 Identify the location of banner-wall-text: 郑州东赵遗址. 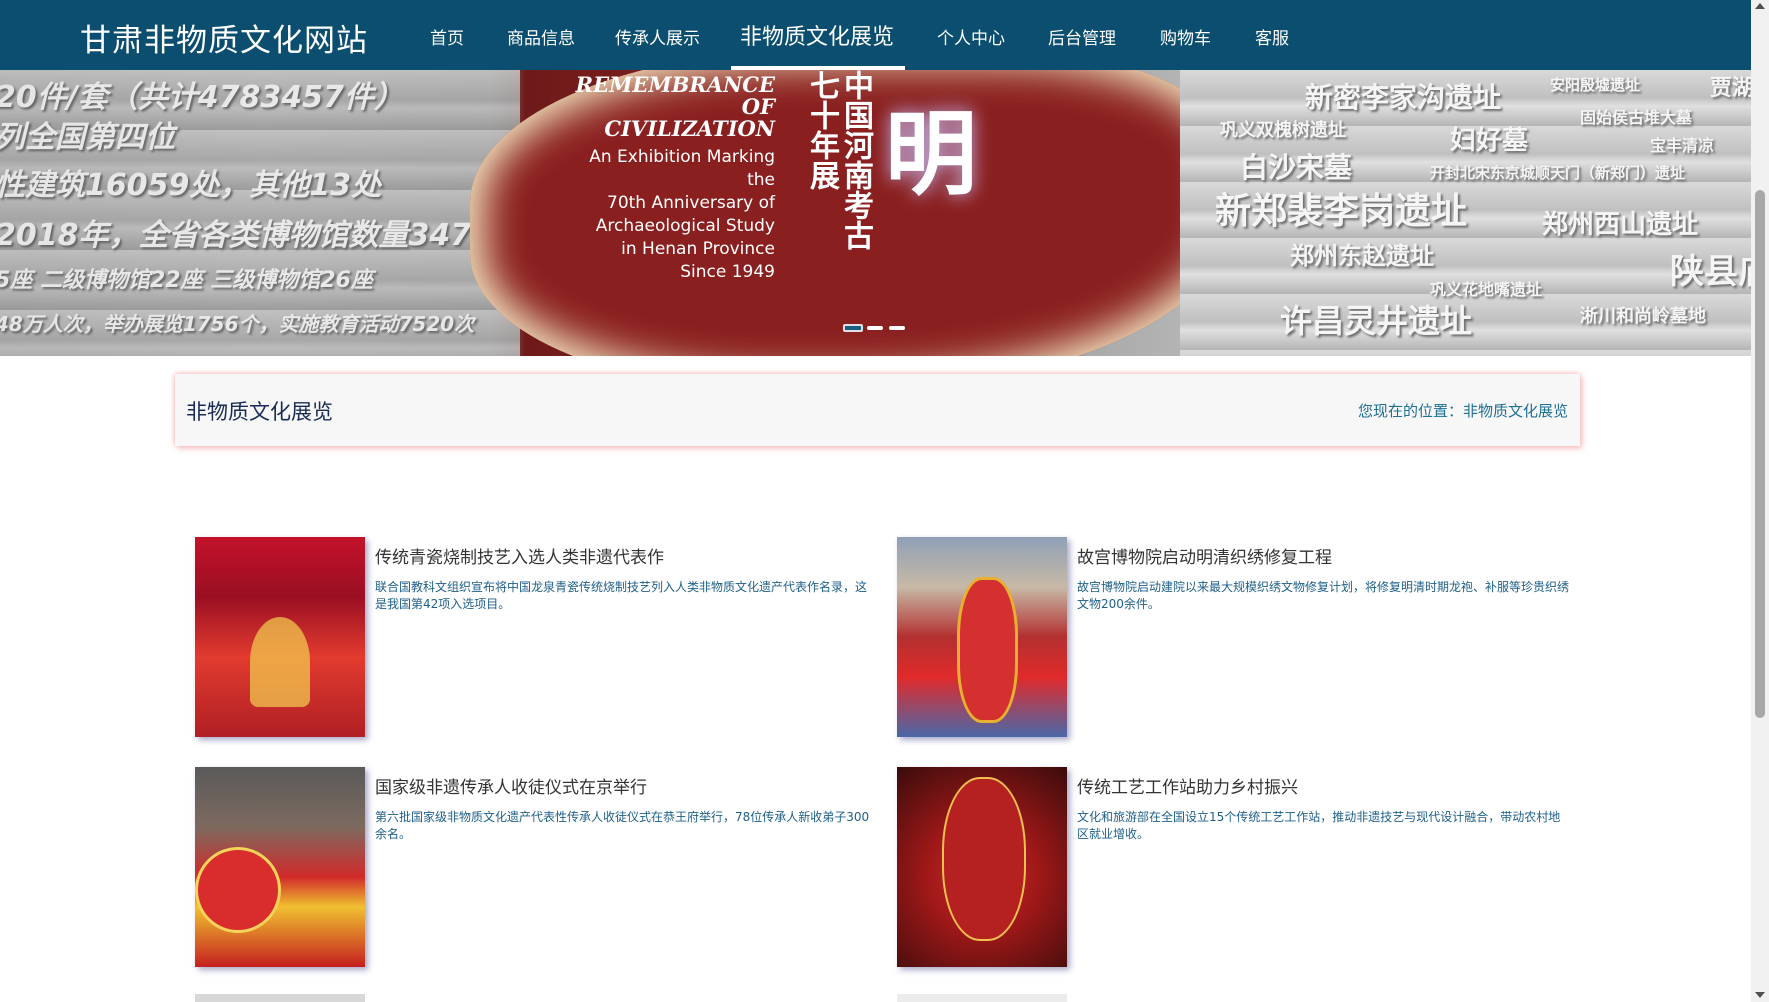
(1362, 256).